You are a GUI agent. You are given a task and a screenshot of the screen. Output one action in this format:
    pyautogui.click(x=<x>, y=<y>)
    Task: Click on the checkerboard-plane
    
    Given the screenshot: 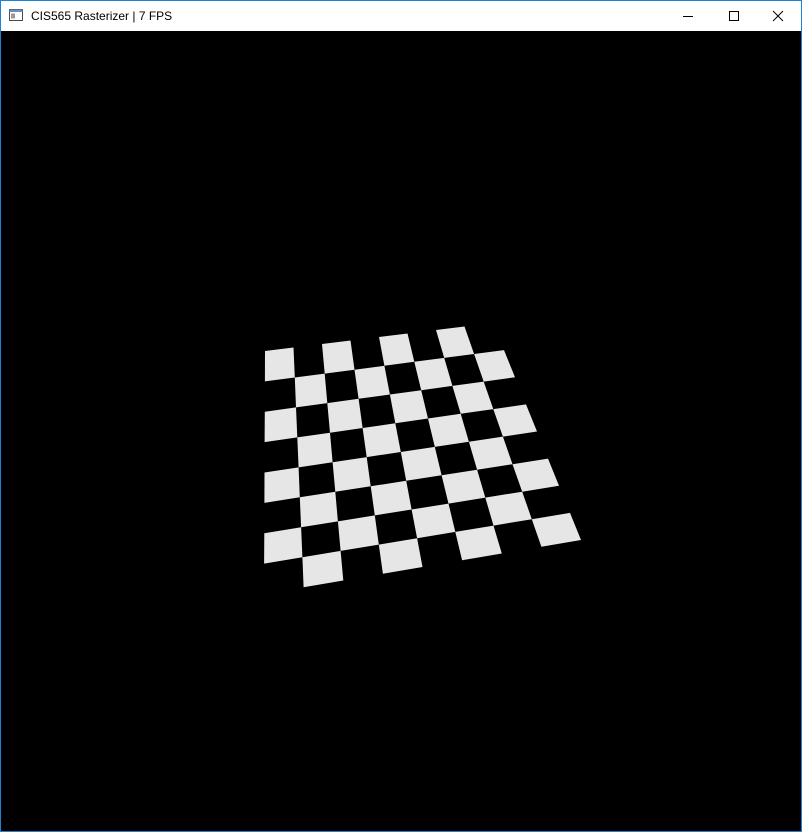 What is the action you would take?
    pyautogui.click(x=422, y=457)
    